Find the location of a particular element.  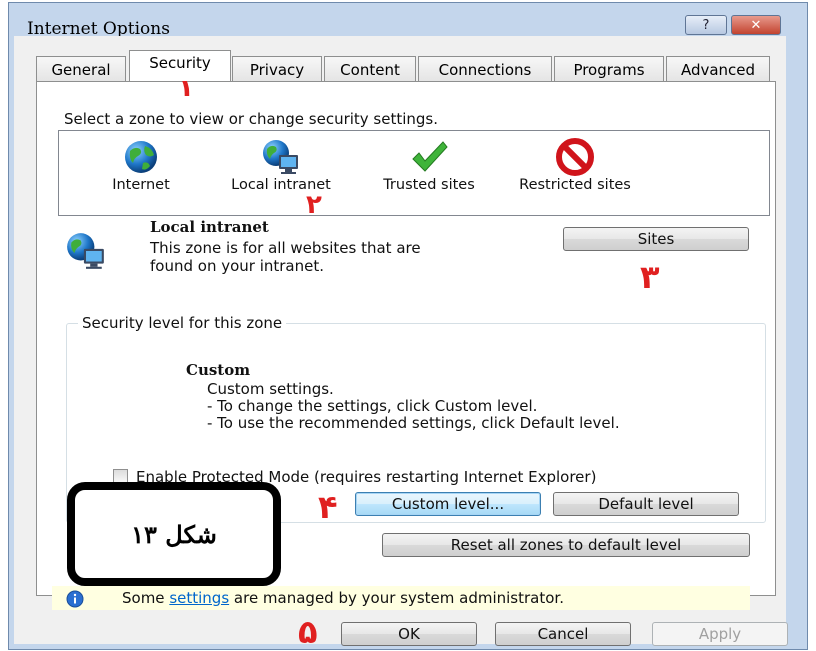

tab-programs: Programs is located at coordinates (609, 69).